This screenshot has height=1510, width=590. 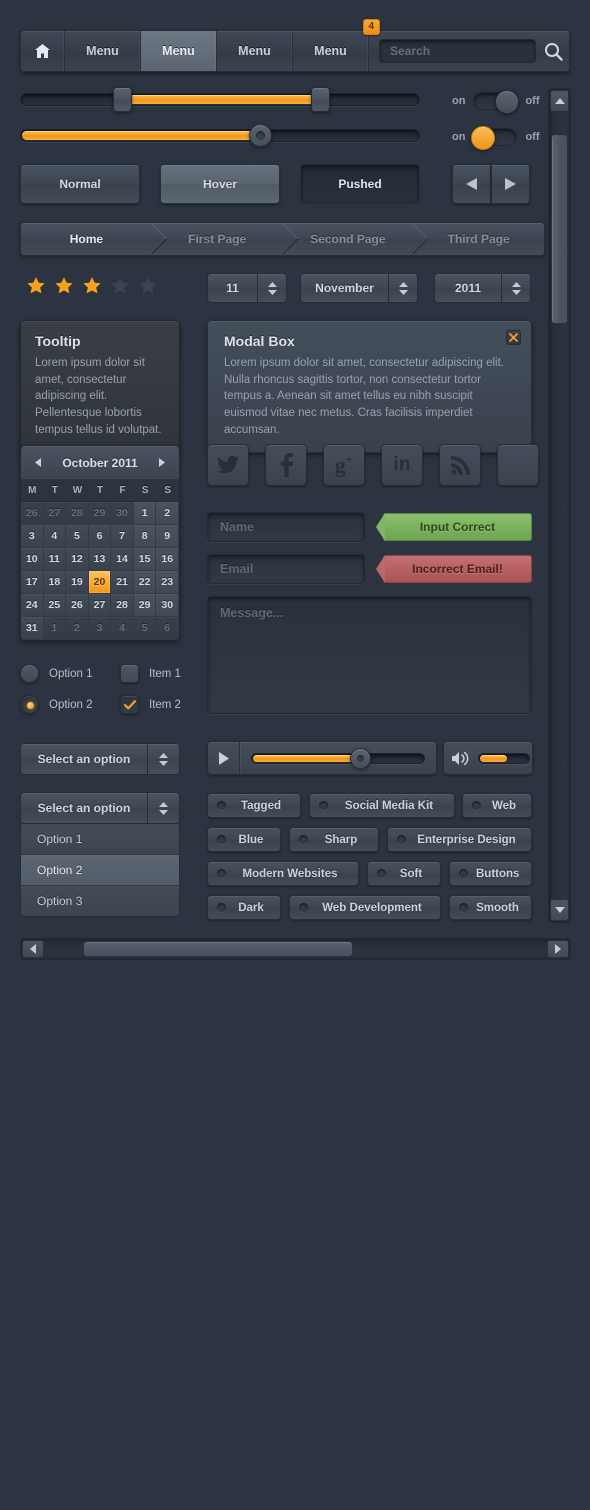 I want to click on calendar-day: 12, so click(x=77, y=559).